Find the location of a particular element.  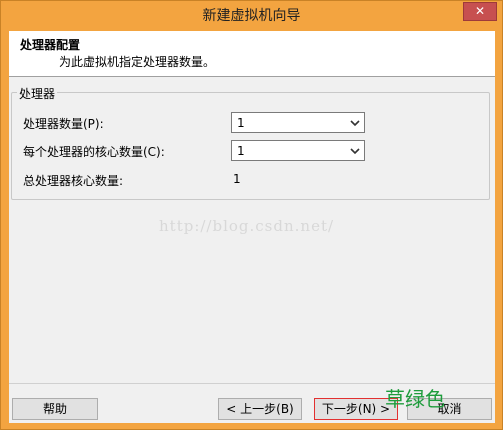

total-cores-label: 总处理器核心数量: is located at coordinates (73, 181).